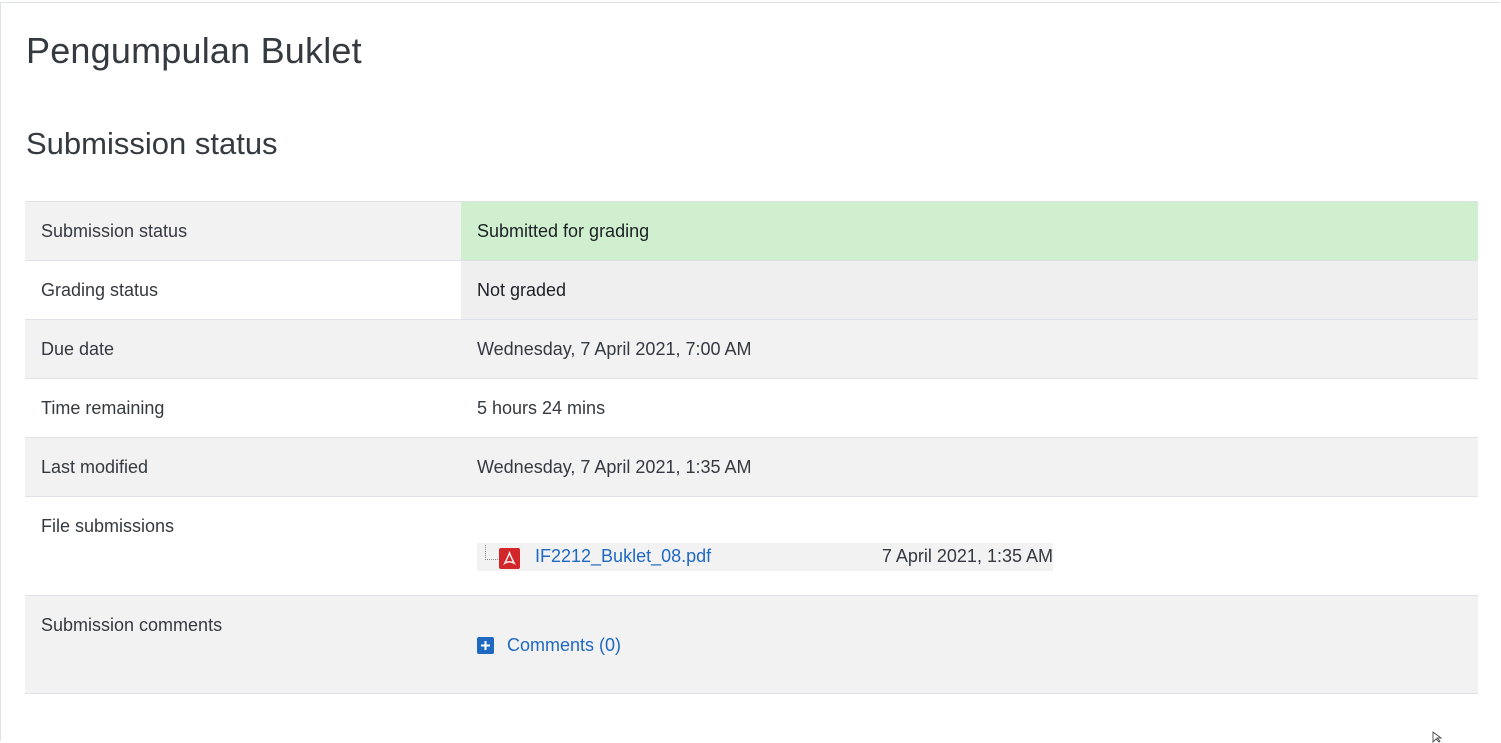  I want to click on file-date: 7 April 2021, 1:35 AM, so click(967, 556).